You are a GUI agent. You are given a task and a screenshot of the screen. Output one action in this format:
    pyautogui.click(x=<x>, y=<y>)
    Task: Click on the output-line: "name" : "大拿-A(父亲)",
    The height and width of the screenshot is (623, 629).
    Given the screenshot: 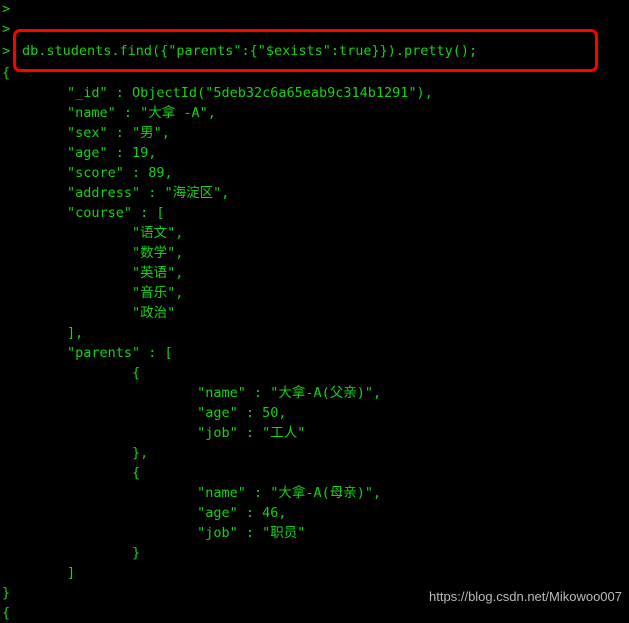 What is the action you would take?
    pyautogui.click(x=192, y=393)
    